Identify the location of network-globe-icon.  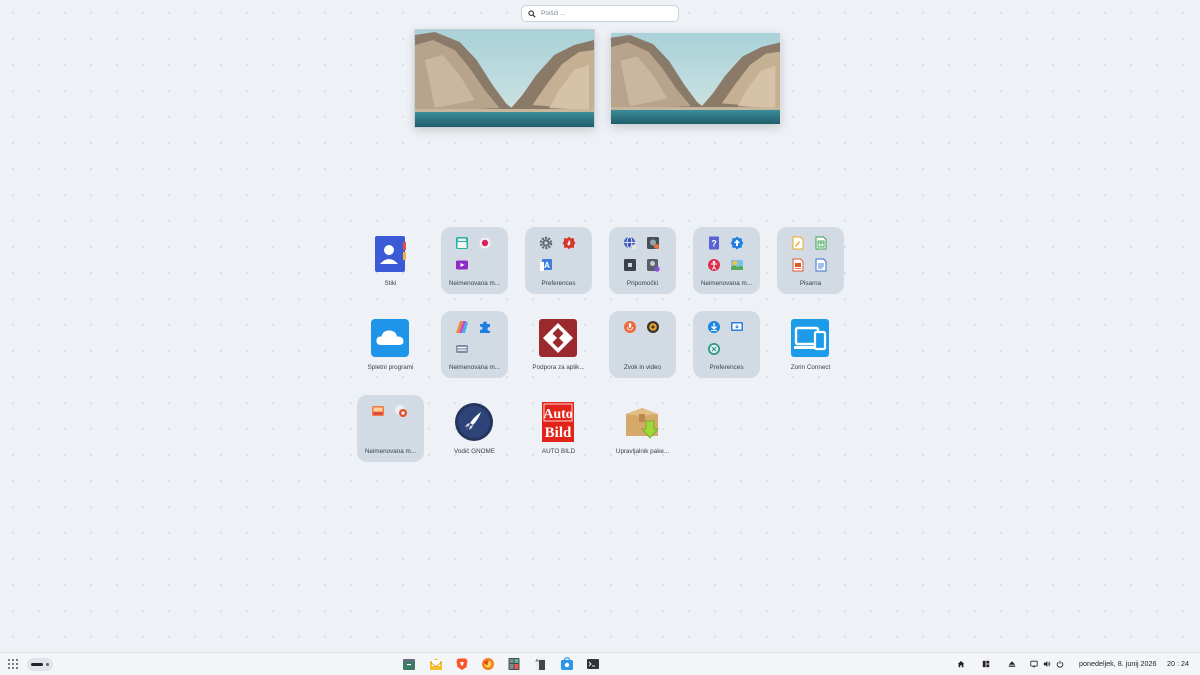
(630, 243).